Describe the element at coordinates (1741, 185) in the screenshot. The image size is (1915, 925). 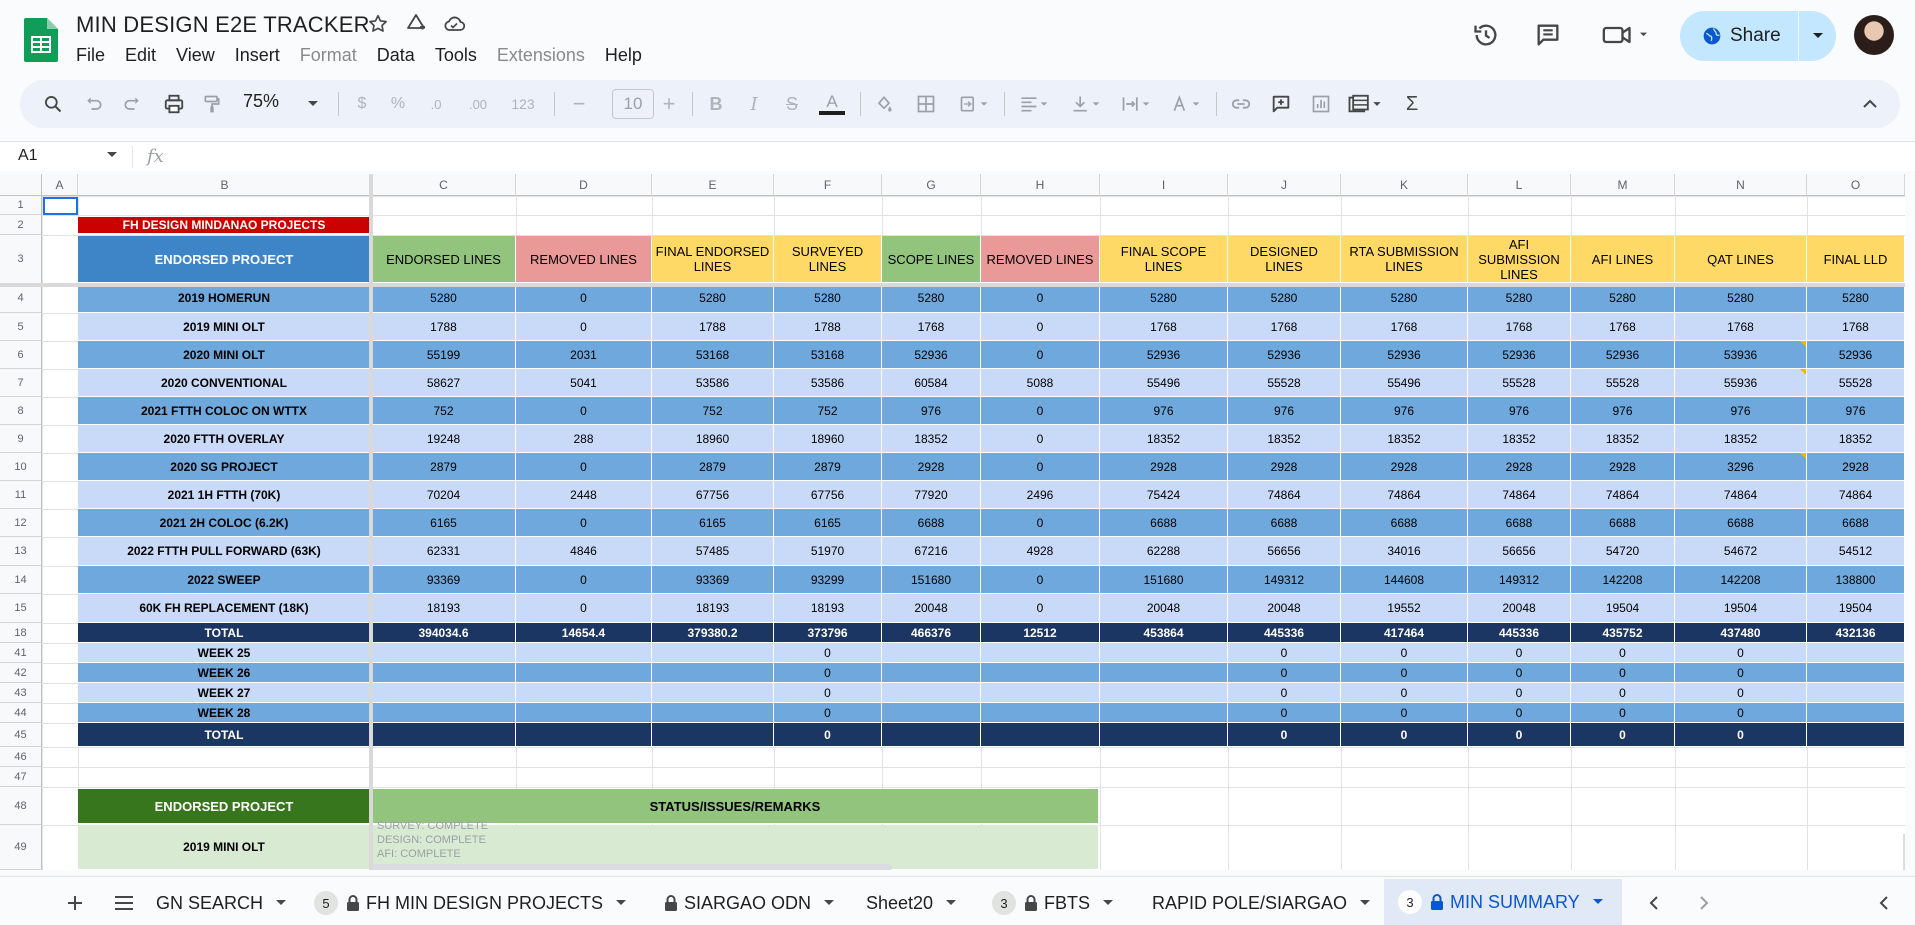
I see `column-header-n: N` at that location.